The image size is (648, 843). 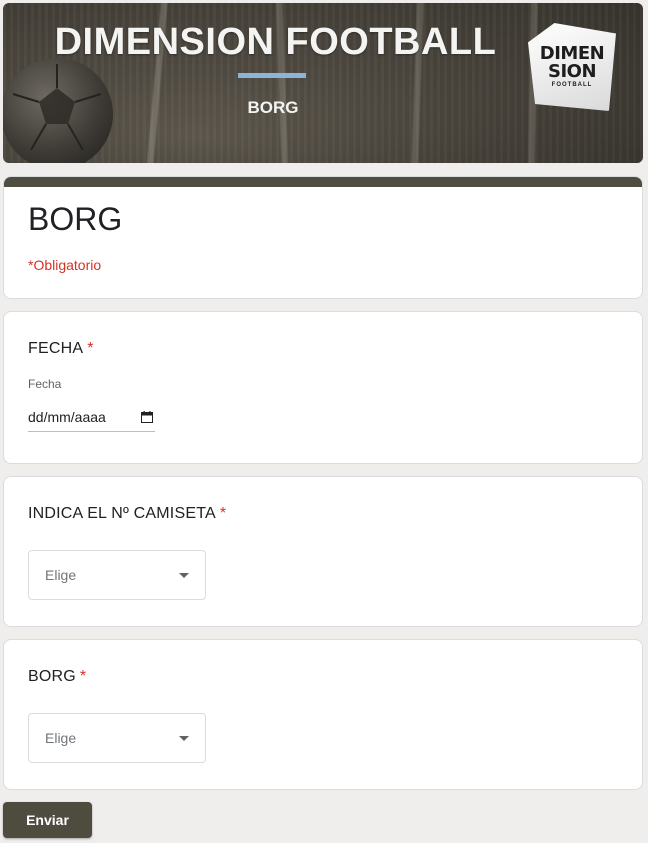 I want to click on date-placeholder: dd/mm/aaaa, so click(x=67, y=416).